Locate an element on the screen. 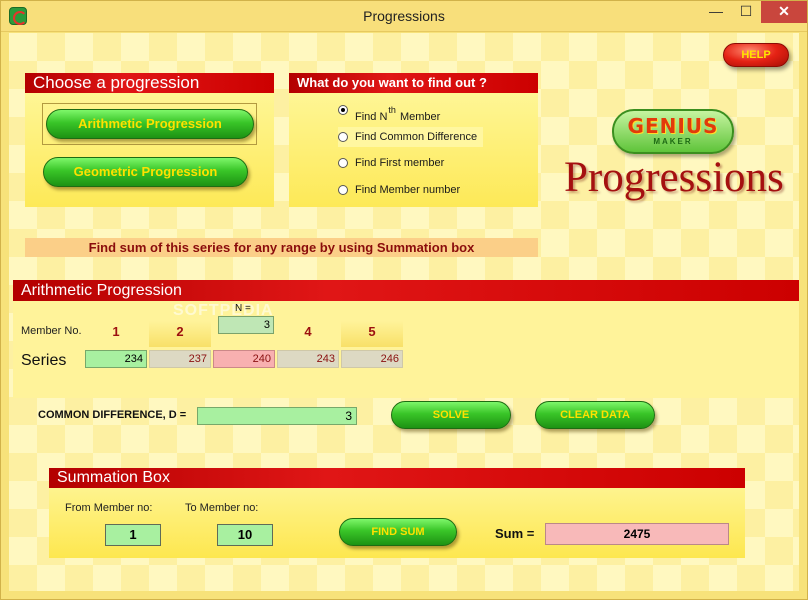  find-sum-button: FIND SUM is located at coordinates (398, 532).